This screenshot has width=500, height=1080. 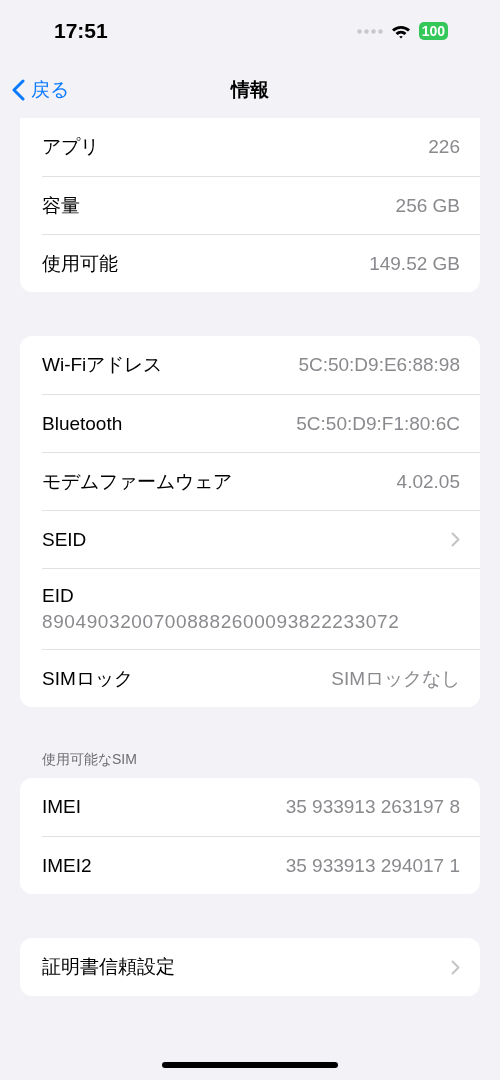 What do you see at coordinates (102, 365) in the screenshot?
I see `row-label: Wi-Fiアドレス` at bounding box center [102, 365].